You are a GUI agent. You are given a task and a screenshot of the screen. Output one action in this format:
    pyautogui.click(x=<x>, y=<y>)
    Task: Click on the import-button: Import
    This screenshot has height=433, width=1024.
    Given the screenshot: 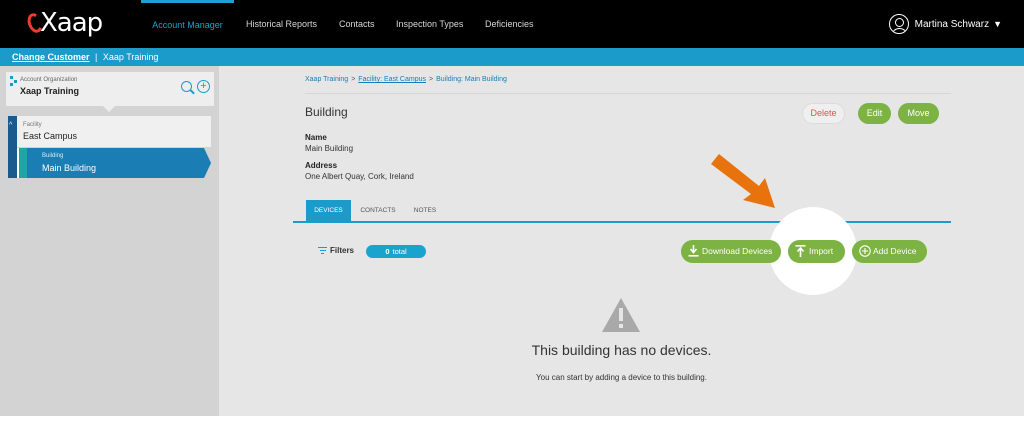 What is the action you would take?
    pyautogui.click(x=816, y=251)
    